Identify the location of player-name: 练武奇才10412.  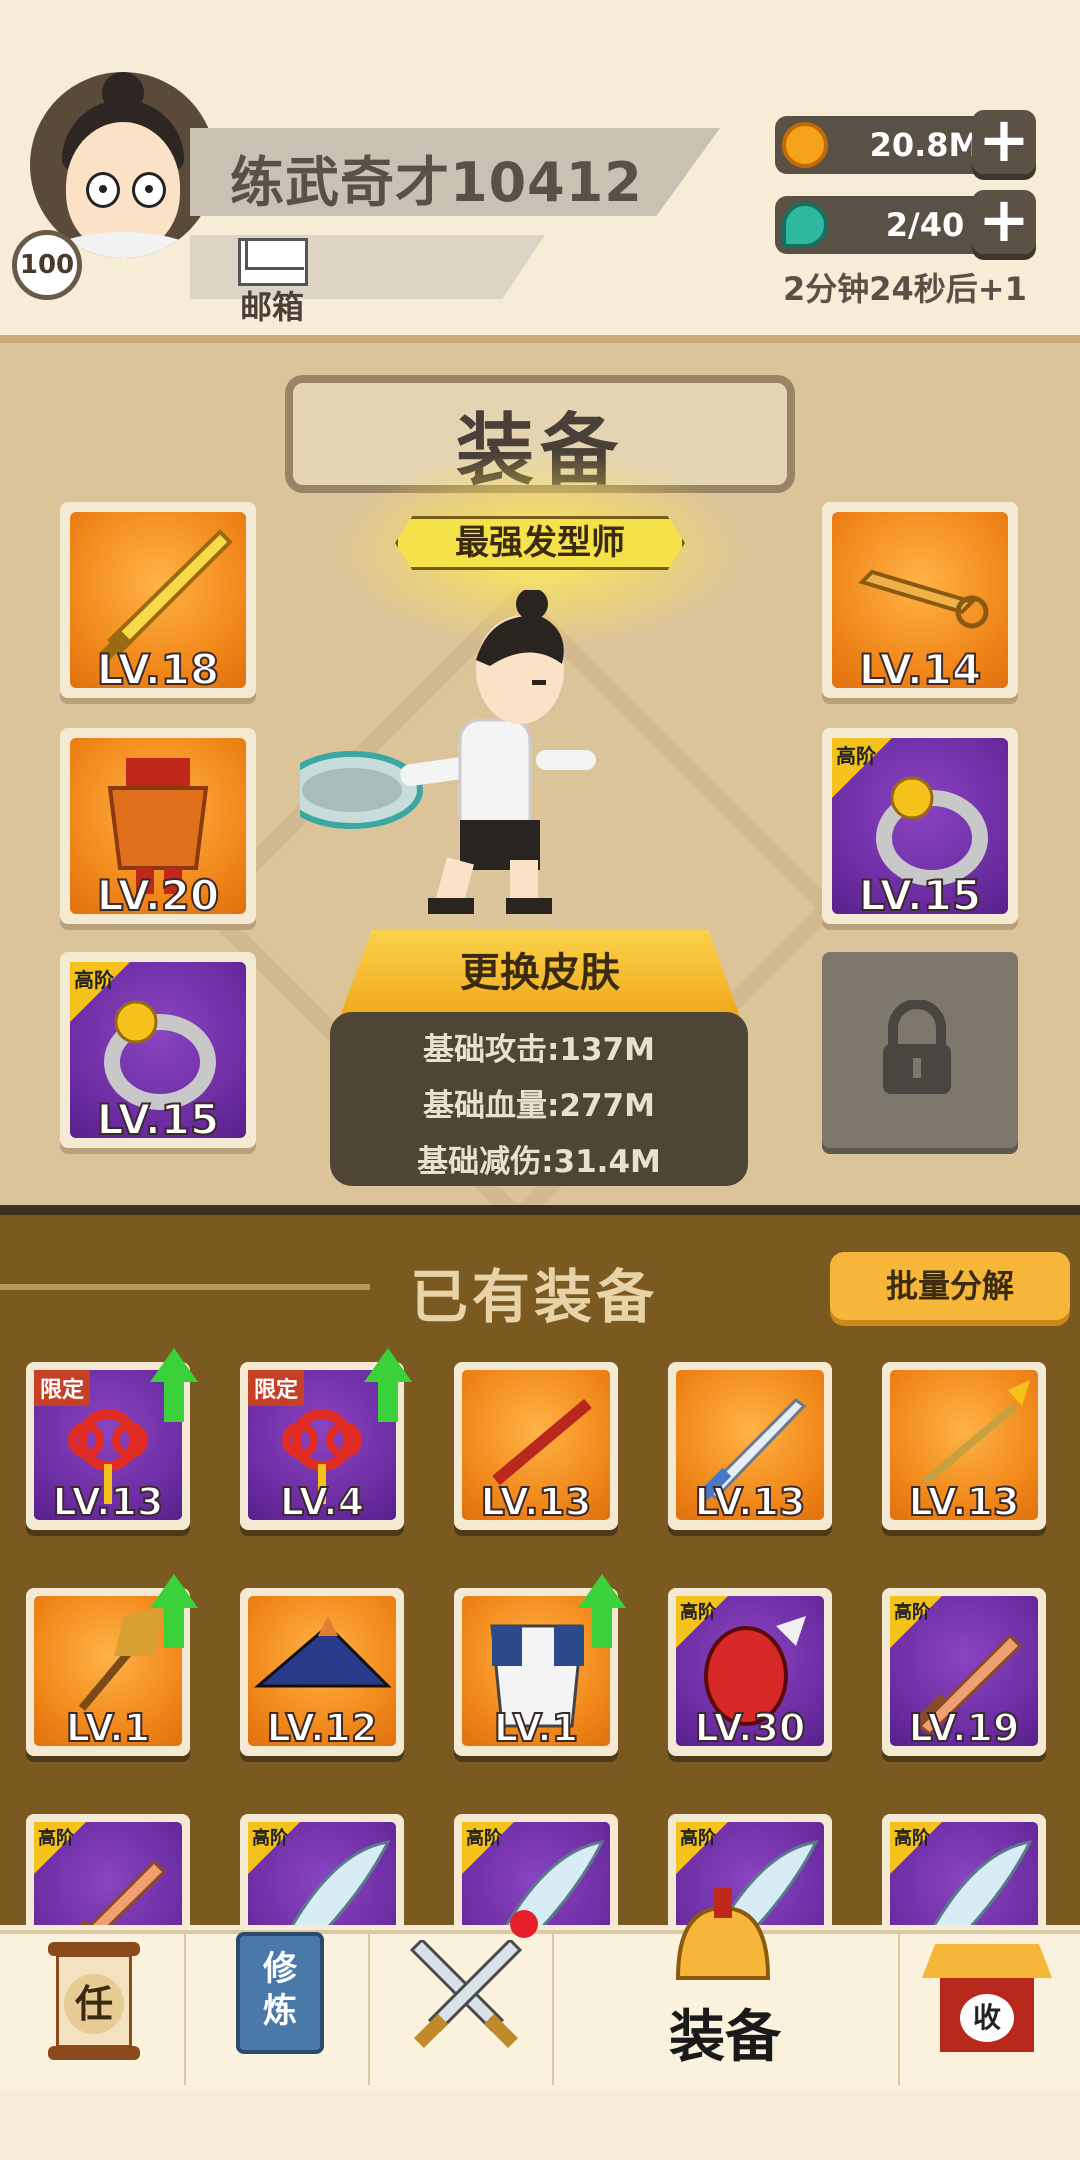
(436, 182).